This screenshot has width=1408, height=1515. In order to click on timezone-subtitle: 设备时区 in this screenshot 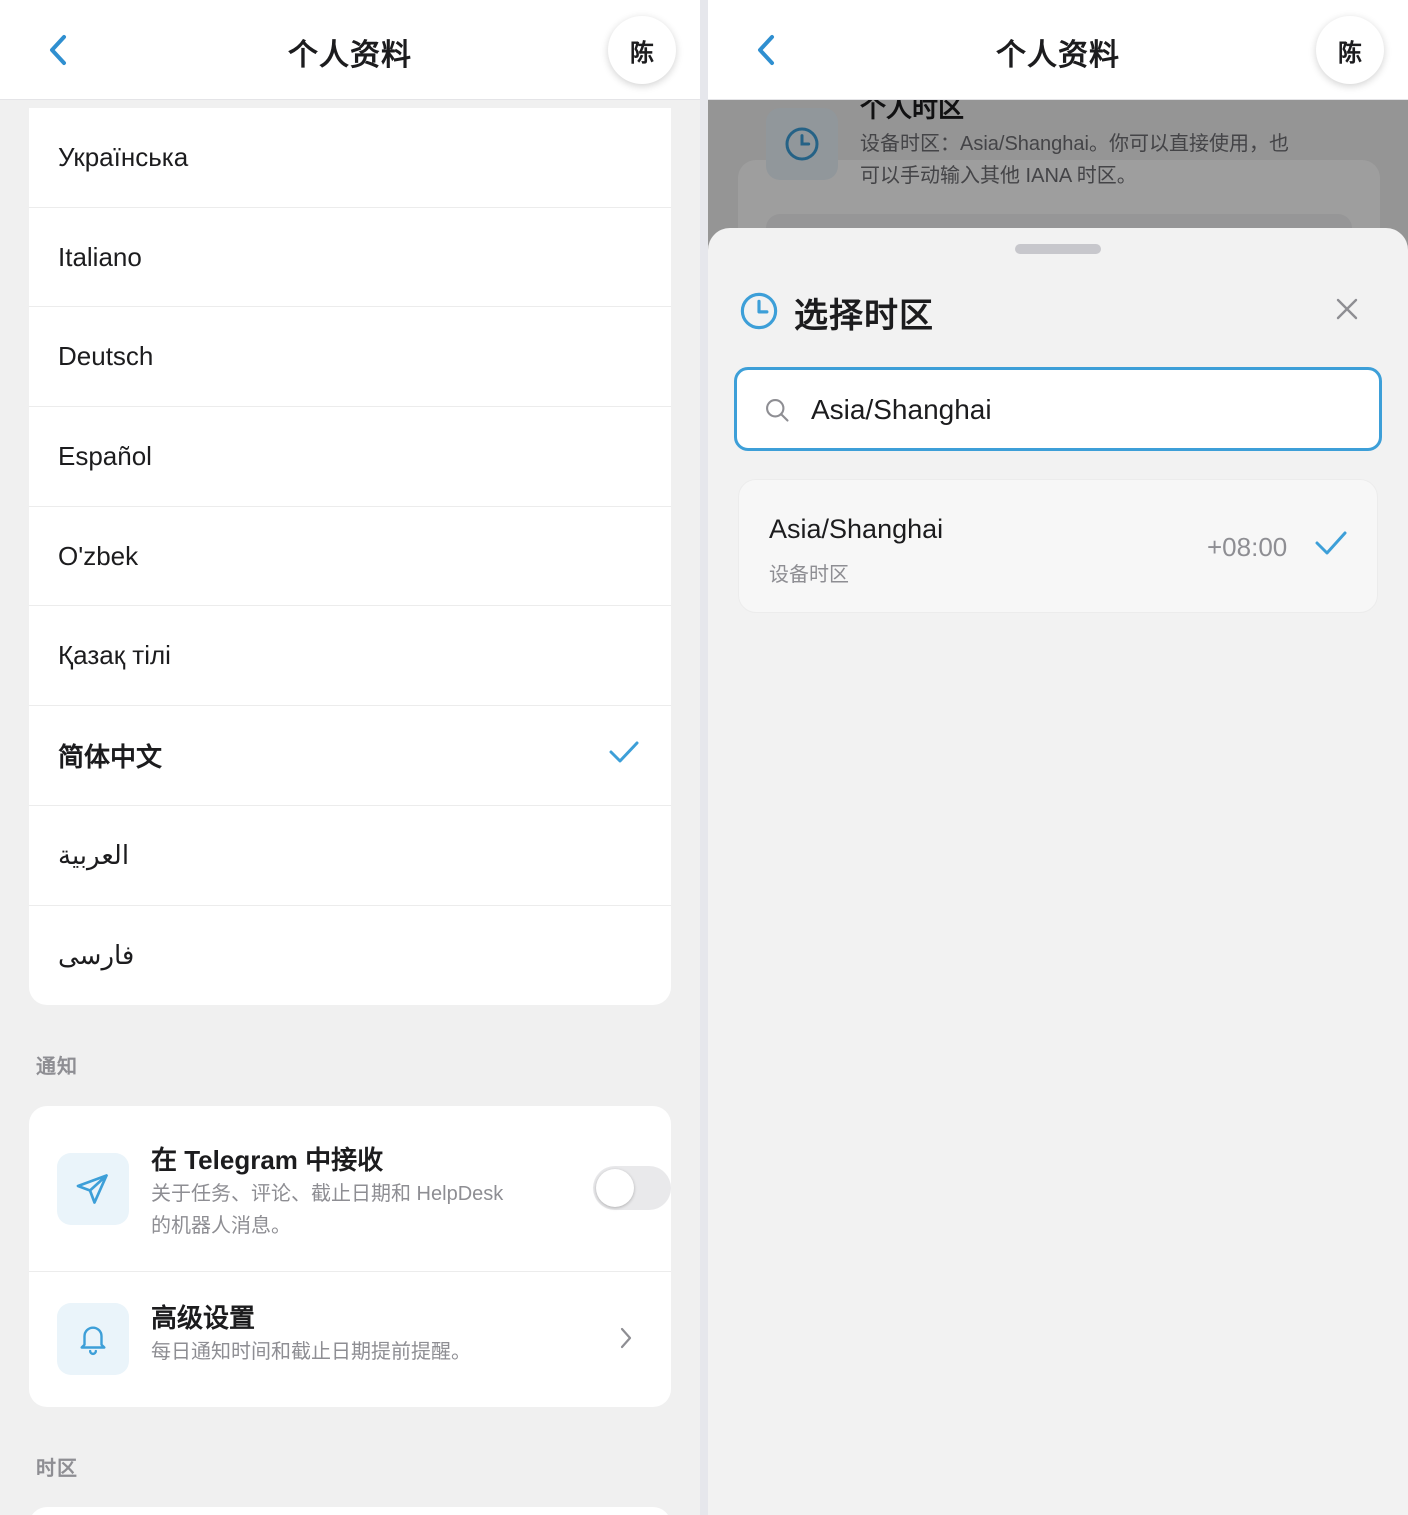, I will do `click(809, 575)`.